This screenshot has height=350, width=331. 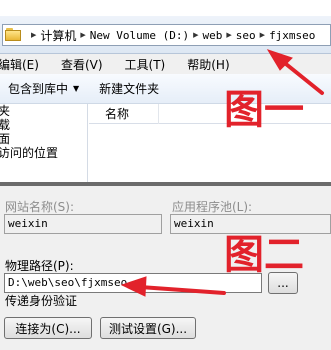 I want to click on annotation-arrow-two-shaft, so click(x=182, y=290).